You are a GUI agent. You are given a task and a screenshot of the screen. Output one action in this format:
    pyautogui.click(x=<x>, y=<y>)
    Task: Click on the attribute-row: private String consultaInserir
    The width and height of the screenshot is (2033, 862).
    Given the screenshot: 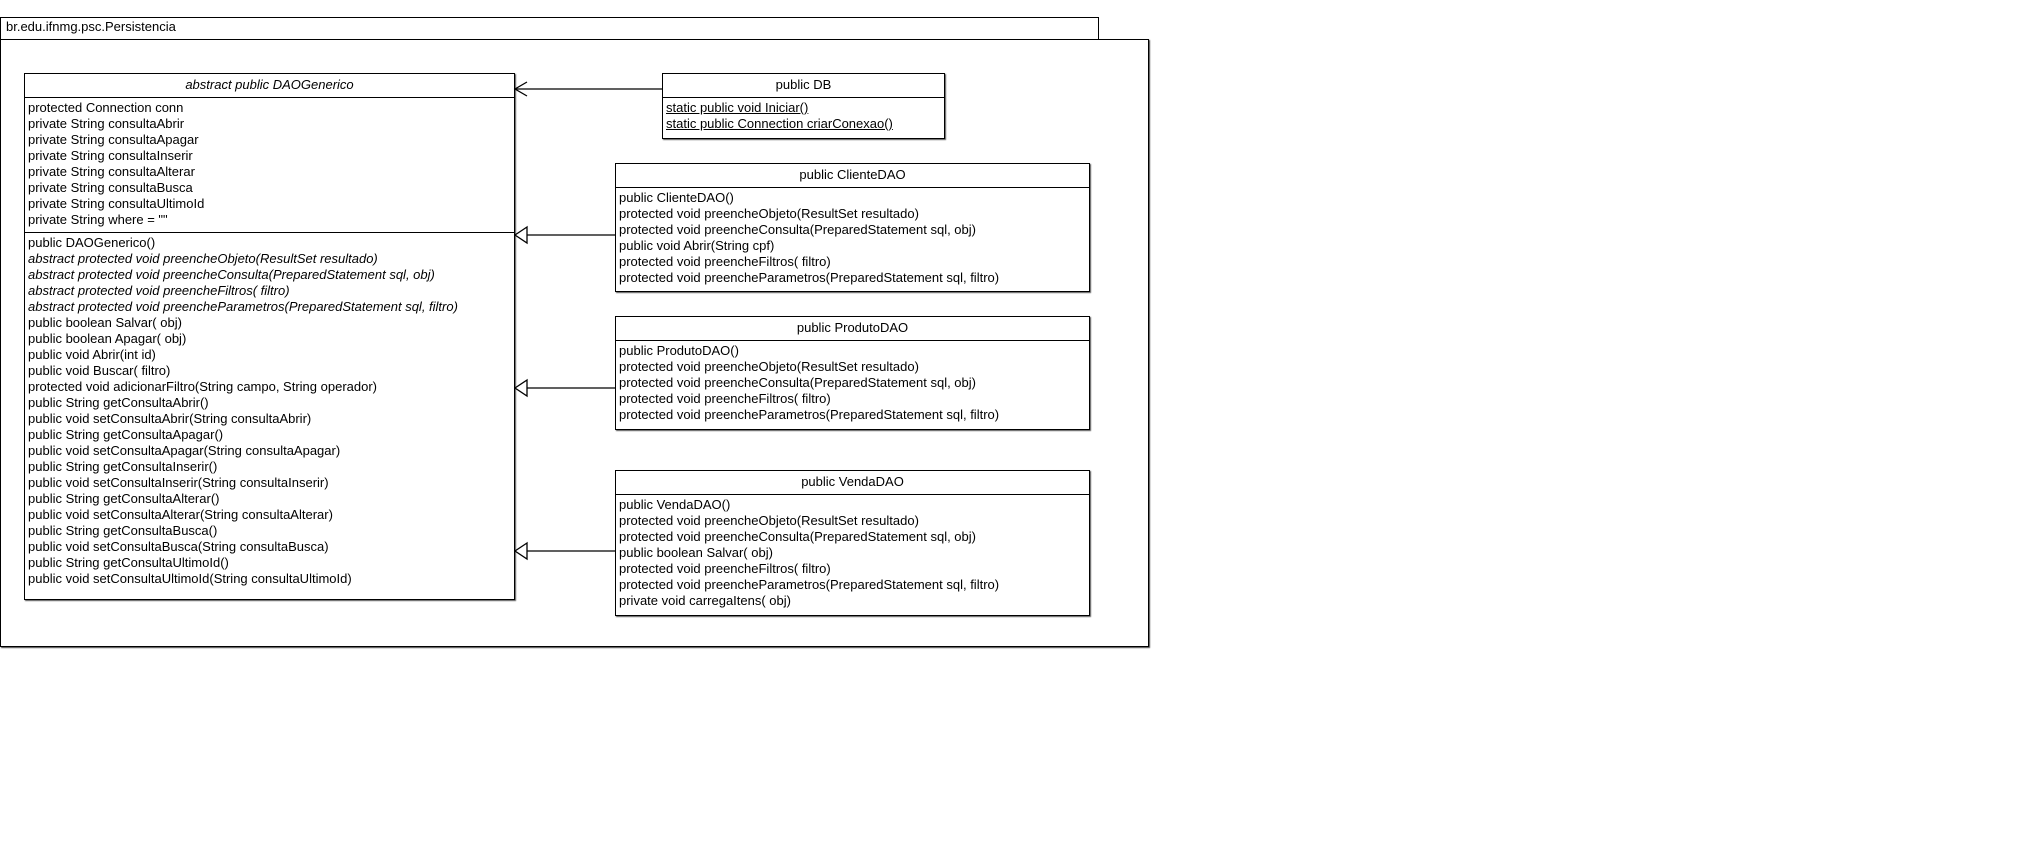 What is the action you would take?
    pyautogui.click(x=269, y=156)
    